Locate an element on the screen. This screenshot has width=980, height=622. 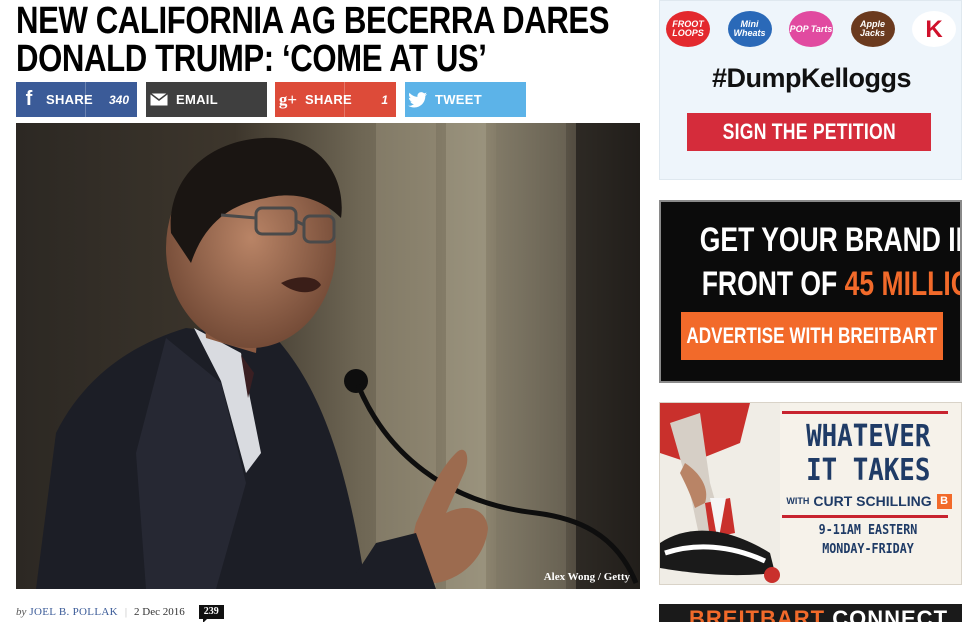
froot-loops-logo: FROOT LOOPS is located at coordinates (688, 29).